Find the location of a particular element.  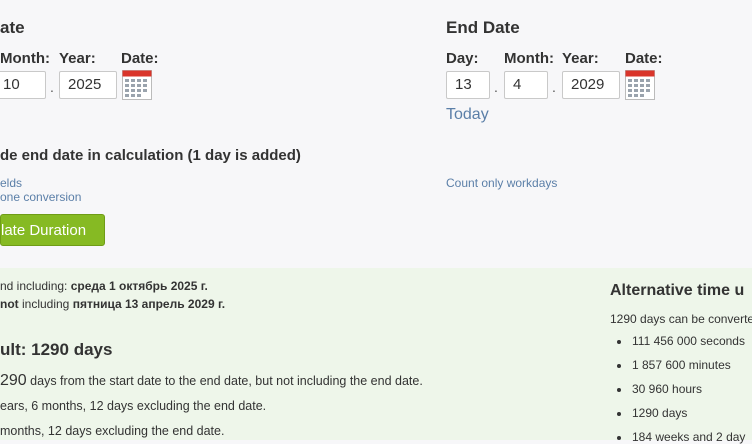

start-month-input: 10 is located at coordinates (23, 85).